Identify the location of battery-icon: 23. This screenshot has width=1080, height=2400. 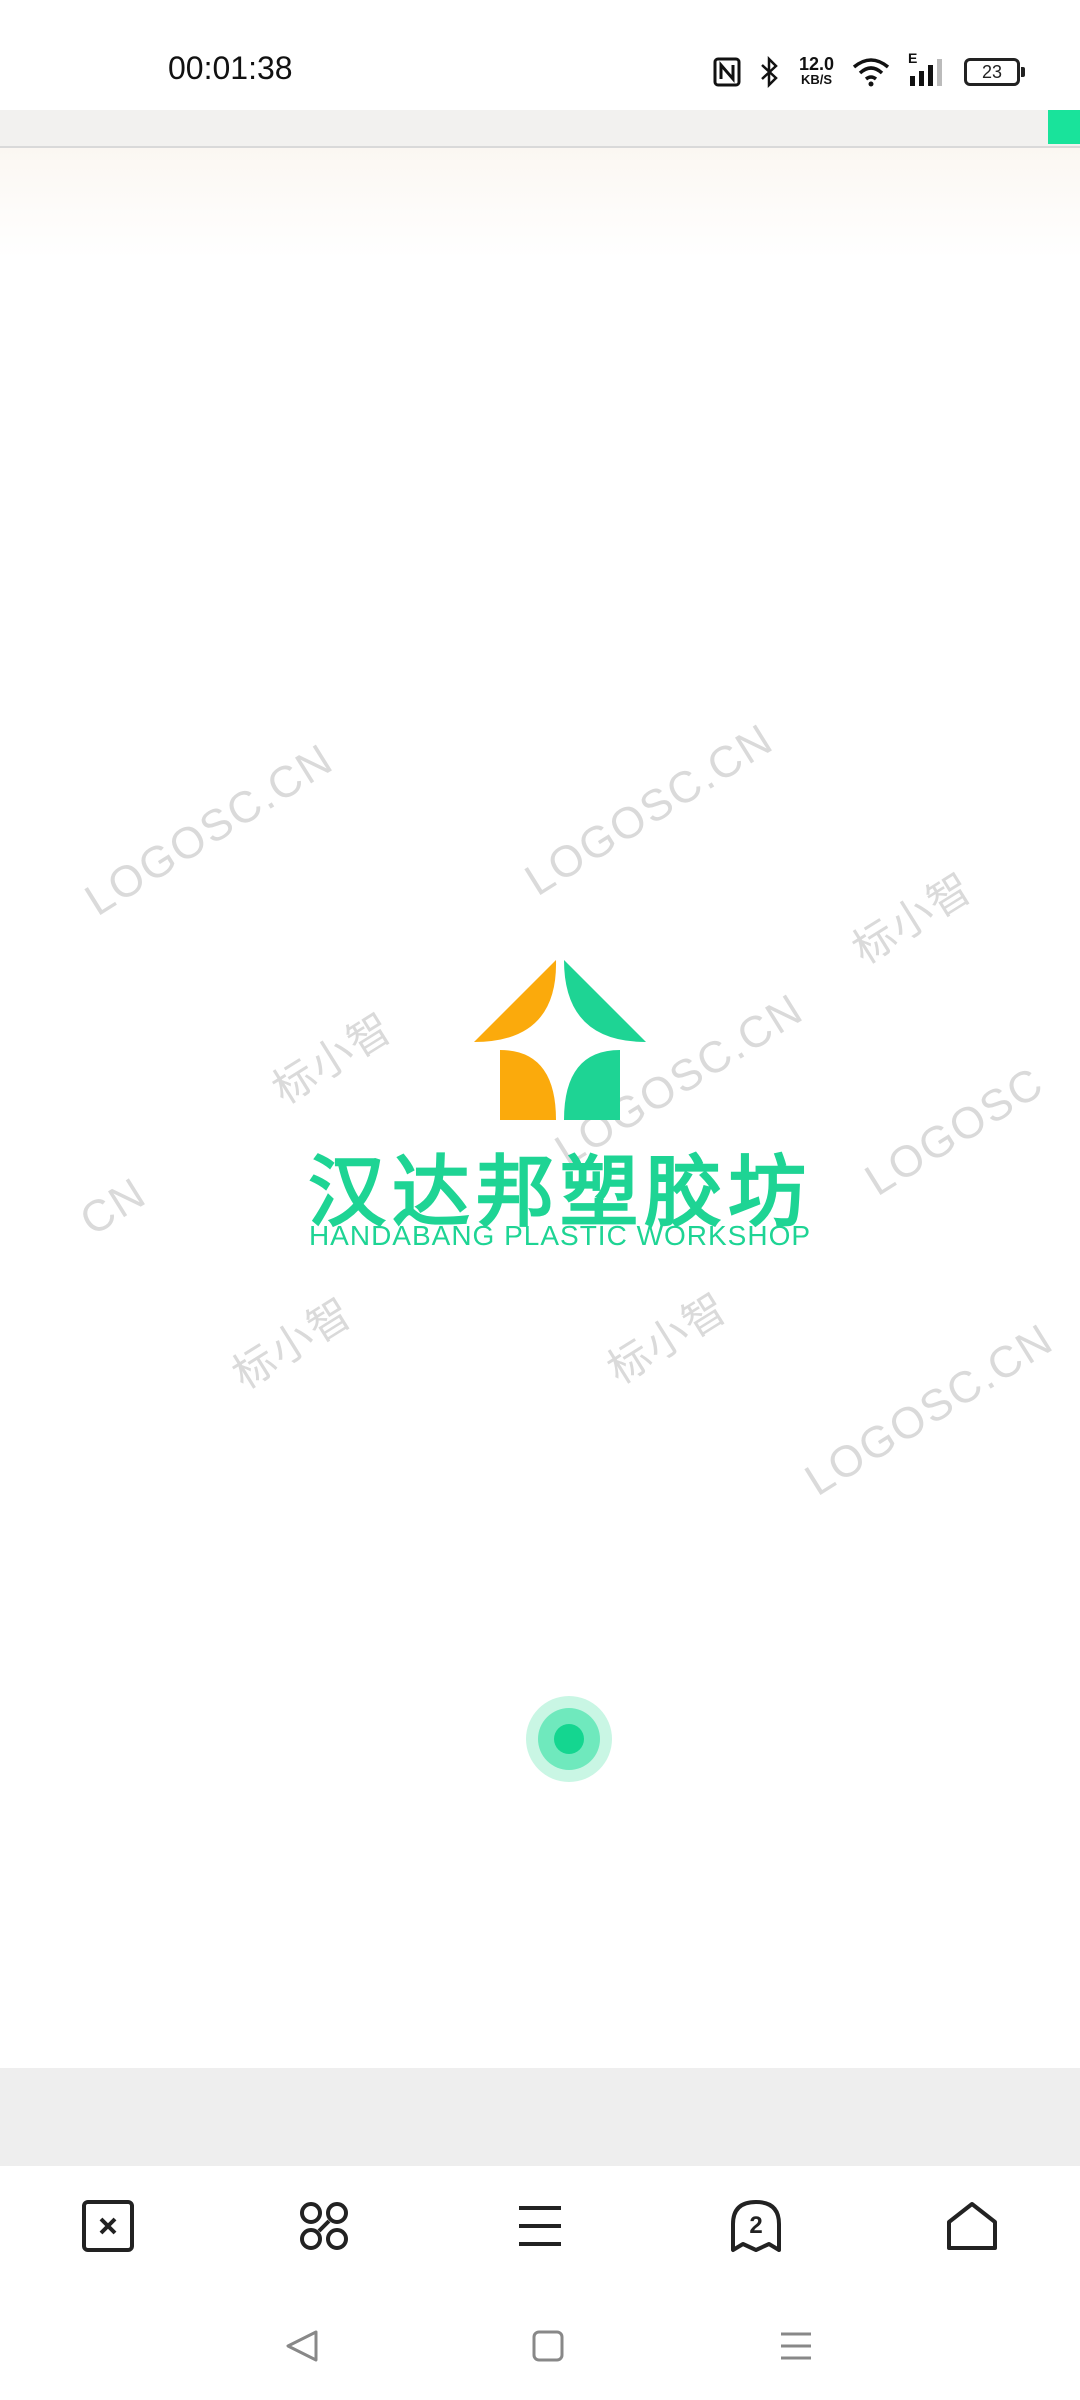
(994, 72).